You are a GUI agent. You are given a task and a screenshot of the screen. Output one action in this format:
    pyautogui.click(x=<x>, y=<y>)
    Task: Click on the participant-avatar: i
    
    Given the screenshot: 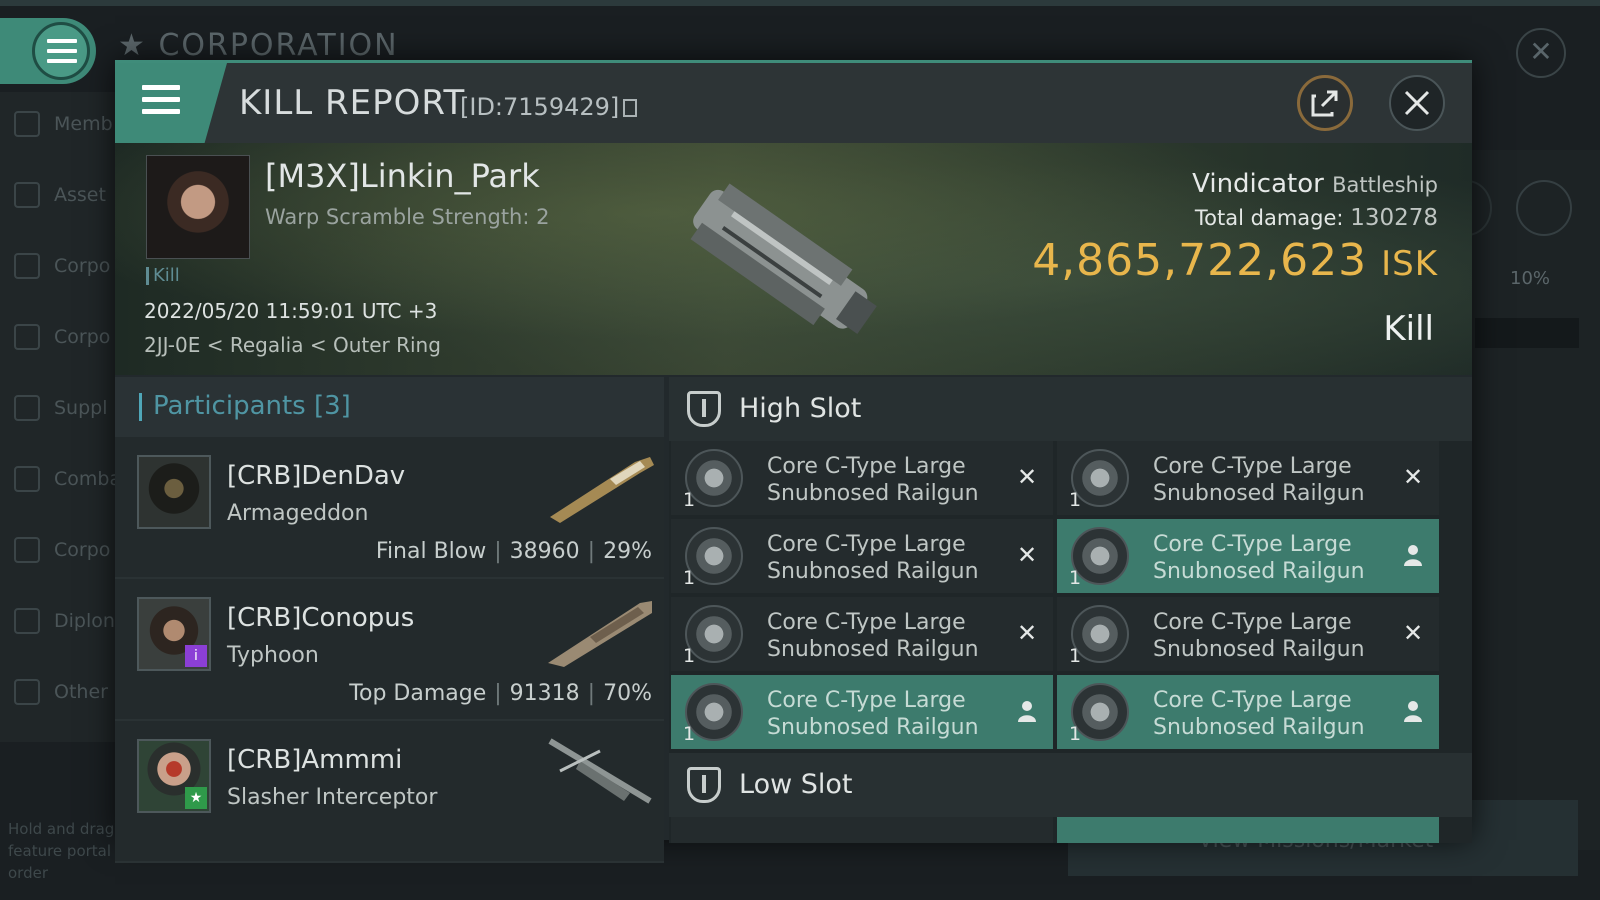 What is the action you would take?
    pyautogui.click(x=174, y=634)
    